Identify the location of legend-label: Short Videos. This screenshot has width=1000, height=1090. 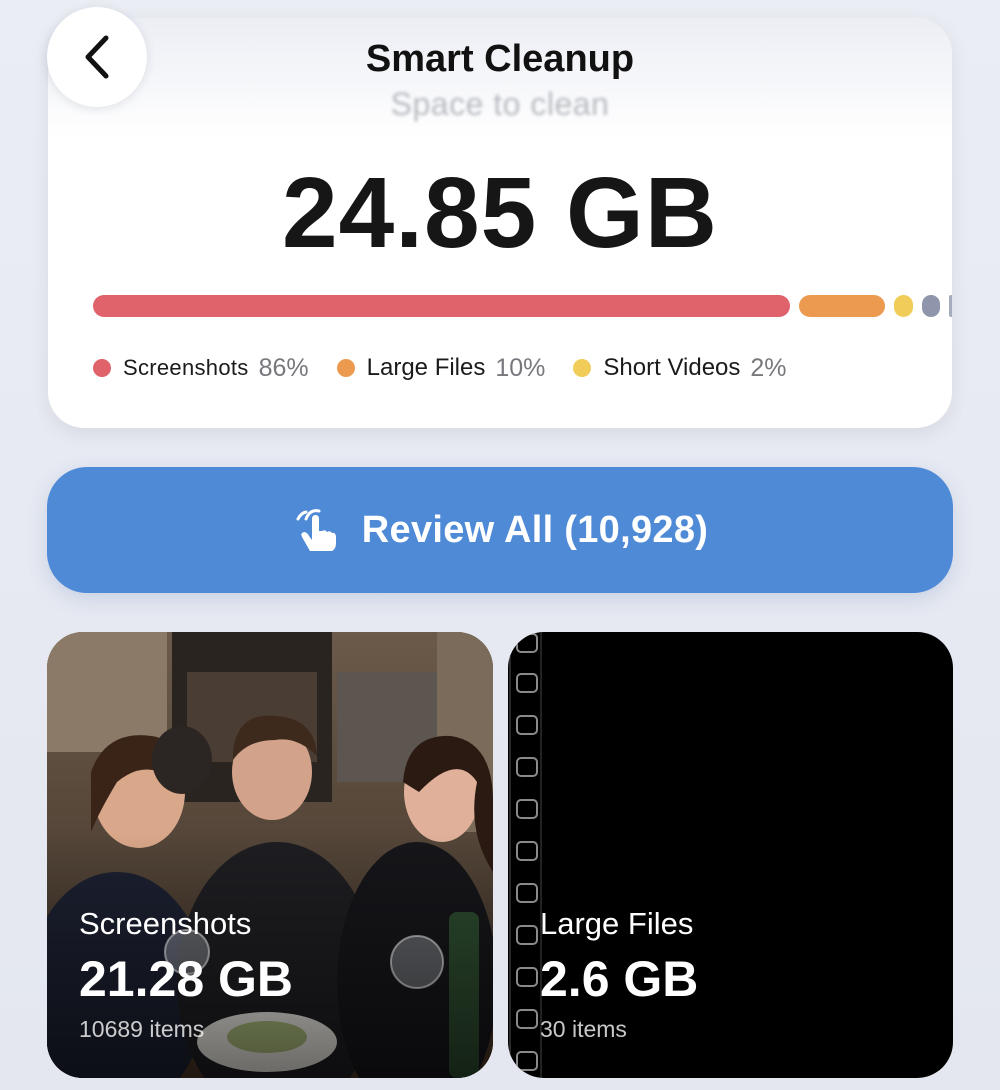
(672, 367).